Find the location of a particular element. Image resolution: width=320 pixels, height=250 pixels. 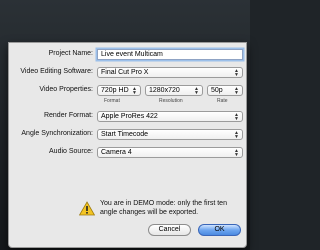

angle-synchronization-label: Angle Synchronization: is located at coordinates (57, 133).